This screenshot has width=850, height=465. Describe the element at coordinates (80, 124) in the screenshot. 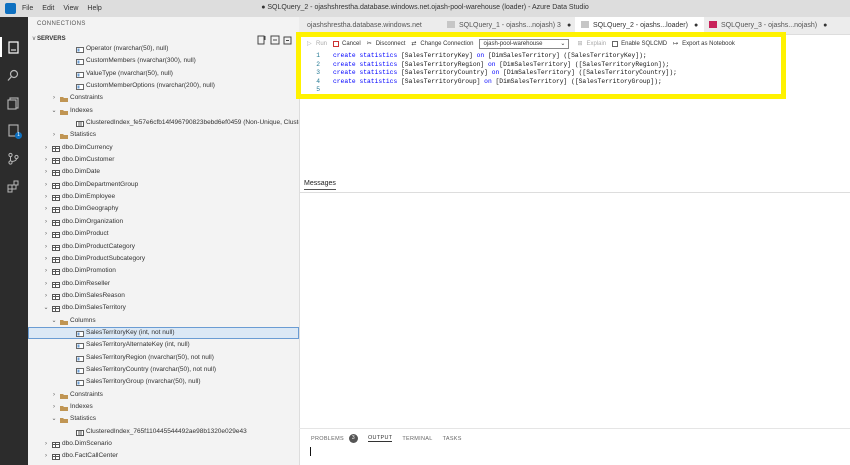

I see `index-icon` at that location.